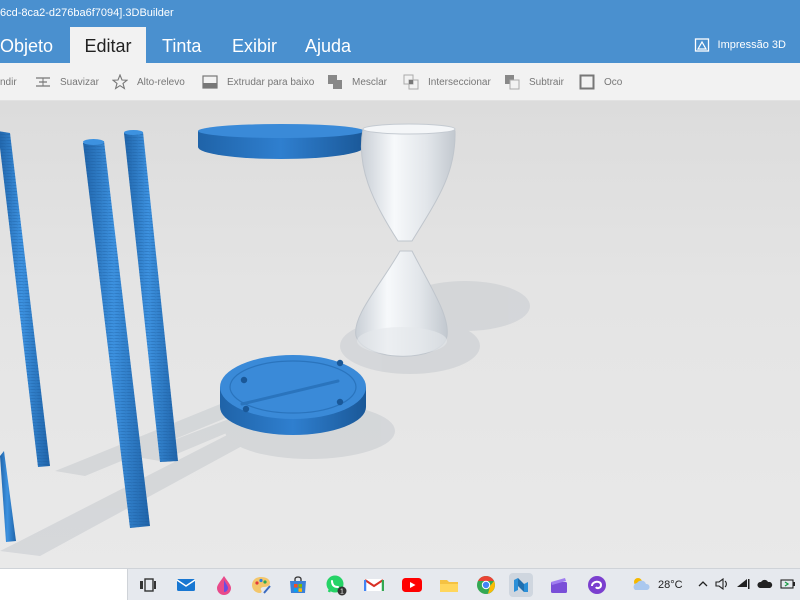 This screenshot has height=600, width=800. Describe the element at coordinates (743, 585) in the screenshot. I see `wifi-icon` at that location.